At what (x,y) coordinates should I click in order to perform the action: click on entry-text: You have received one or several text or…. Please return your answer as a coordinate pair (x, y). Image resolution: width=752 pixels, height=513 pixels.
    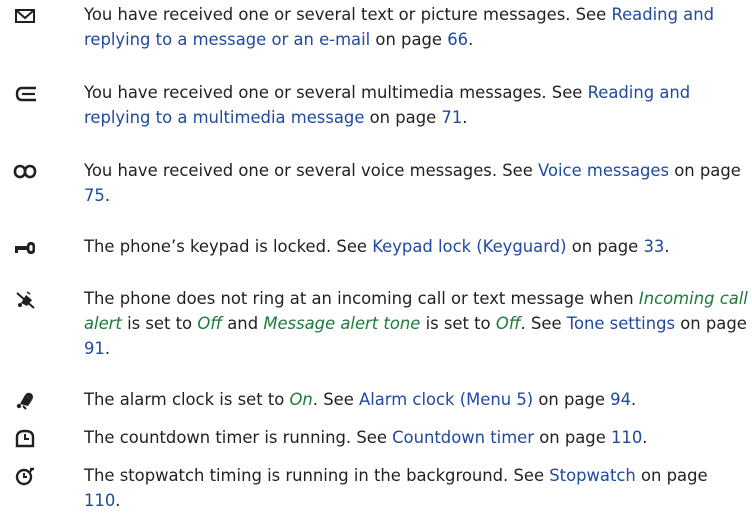
    Looking at the image, I should click on (416, 27).